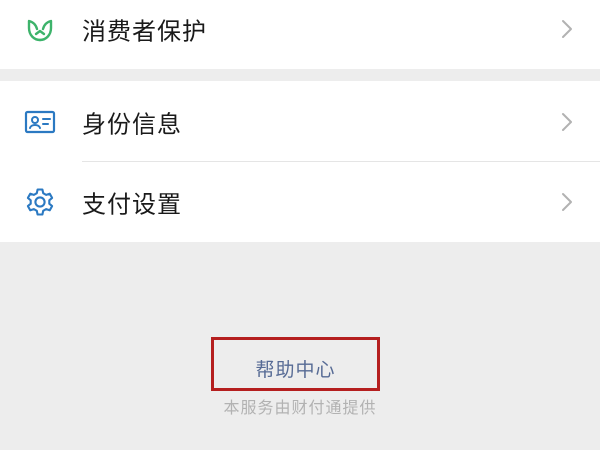  I want to click on help-center-label: 帮助中心, so click(295, 369).